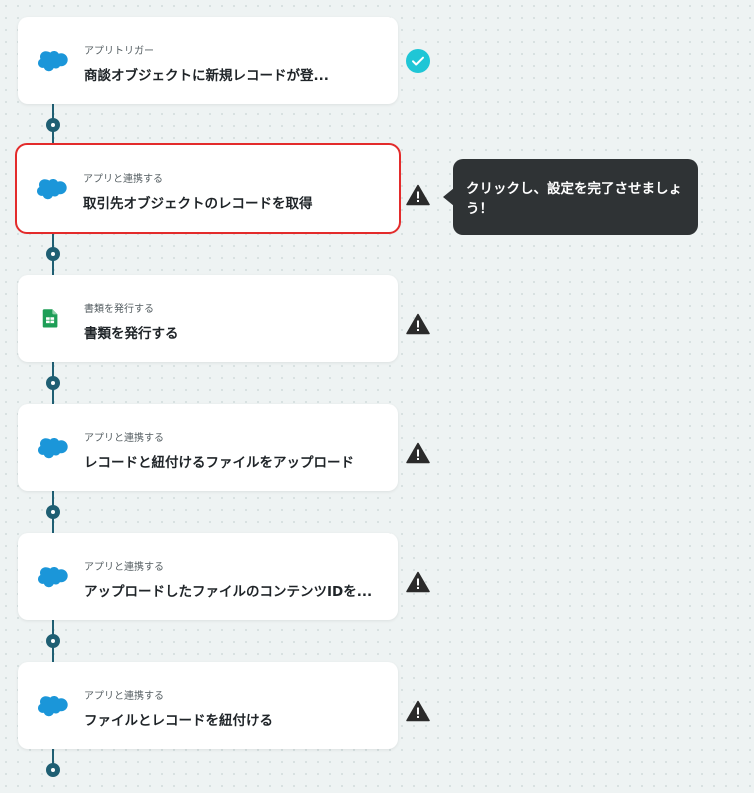 Image resolution: width=754 pixels, height=793 pixels. I want to click on tooltip-text: クリックし、設定を完了させましょう！, so click(574, 199).